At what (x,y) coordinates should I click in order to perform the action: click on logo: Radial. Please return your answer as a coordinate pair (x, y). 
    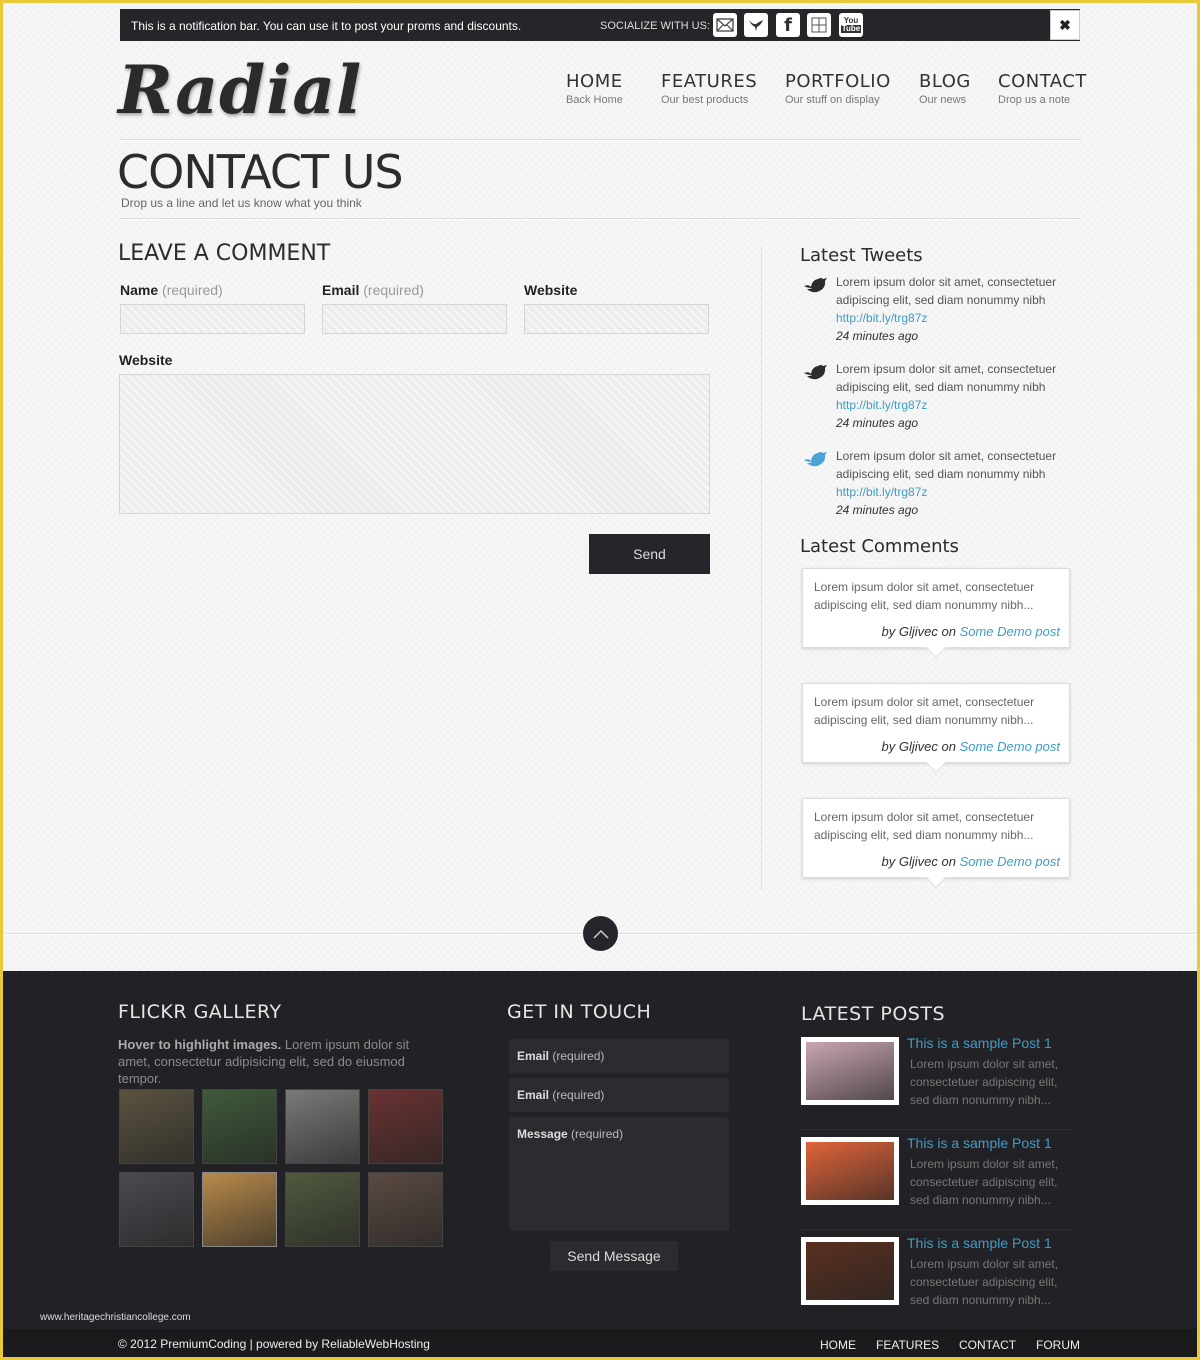
    Looking at the image, I should click on (240, 90).